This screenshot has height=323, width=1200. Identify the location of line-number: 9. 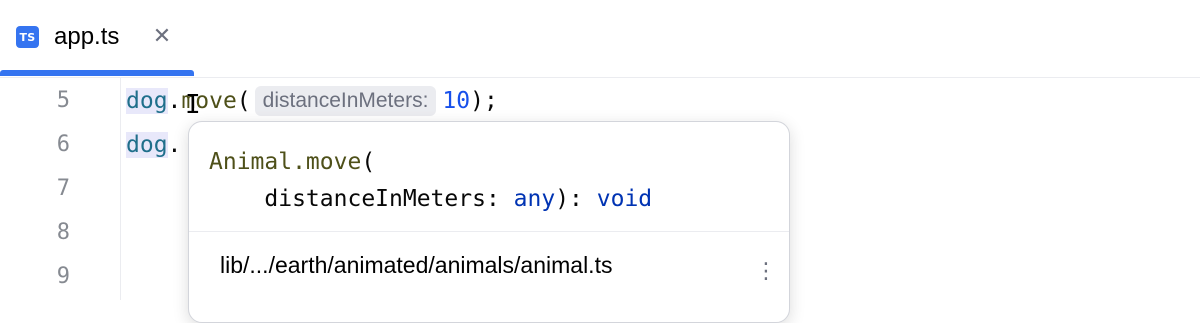
(63, 276).